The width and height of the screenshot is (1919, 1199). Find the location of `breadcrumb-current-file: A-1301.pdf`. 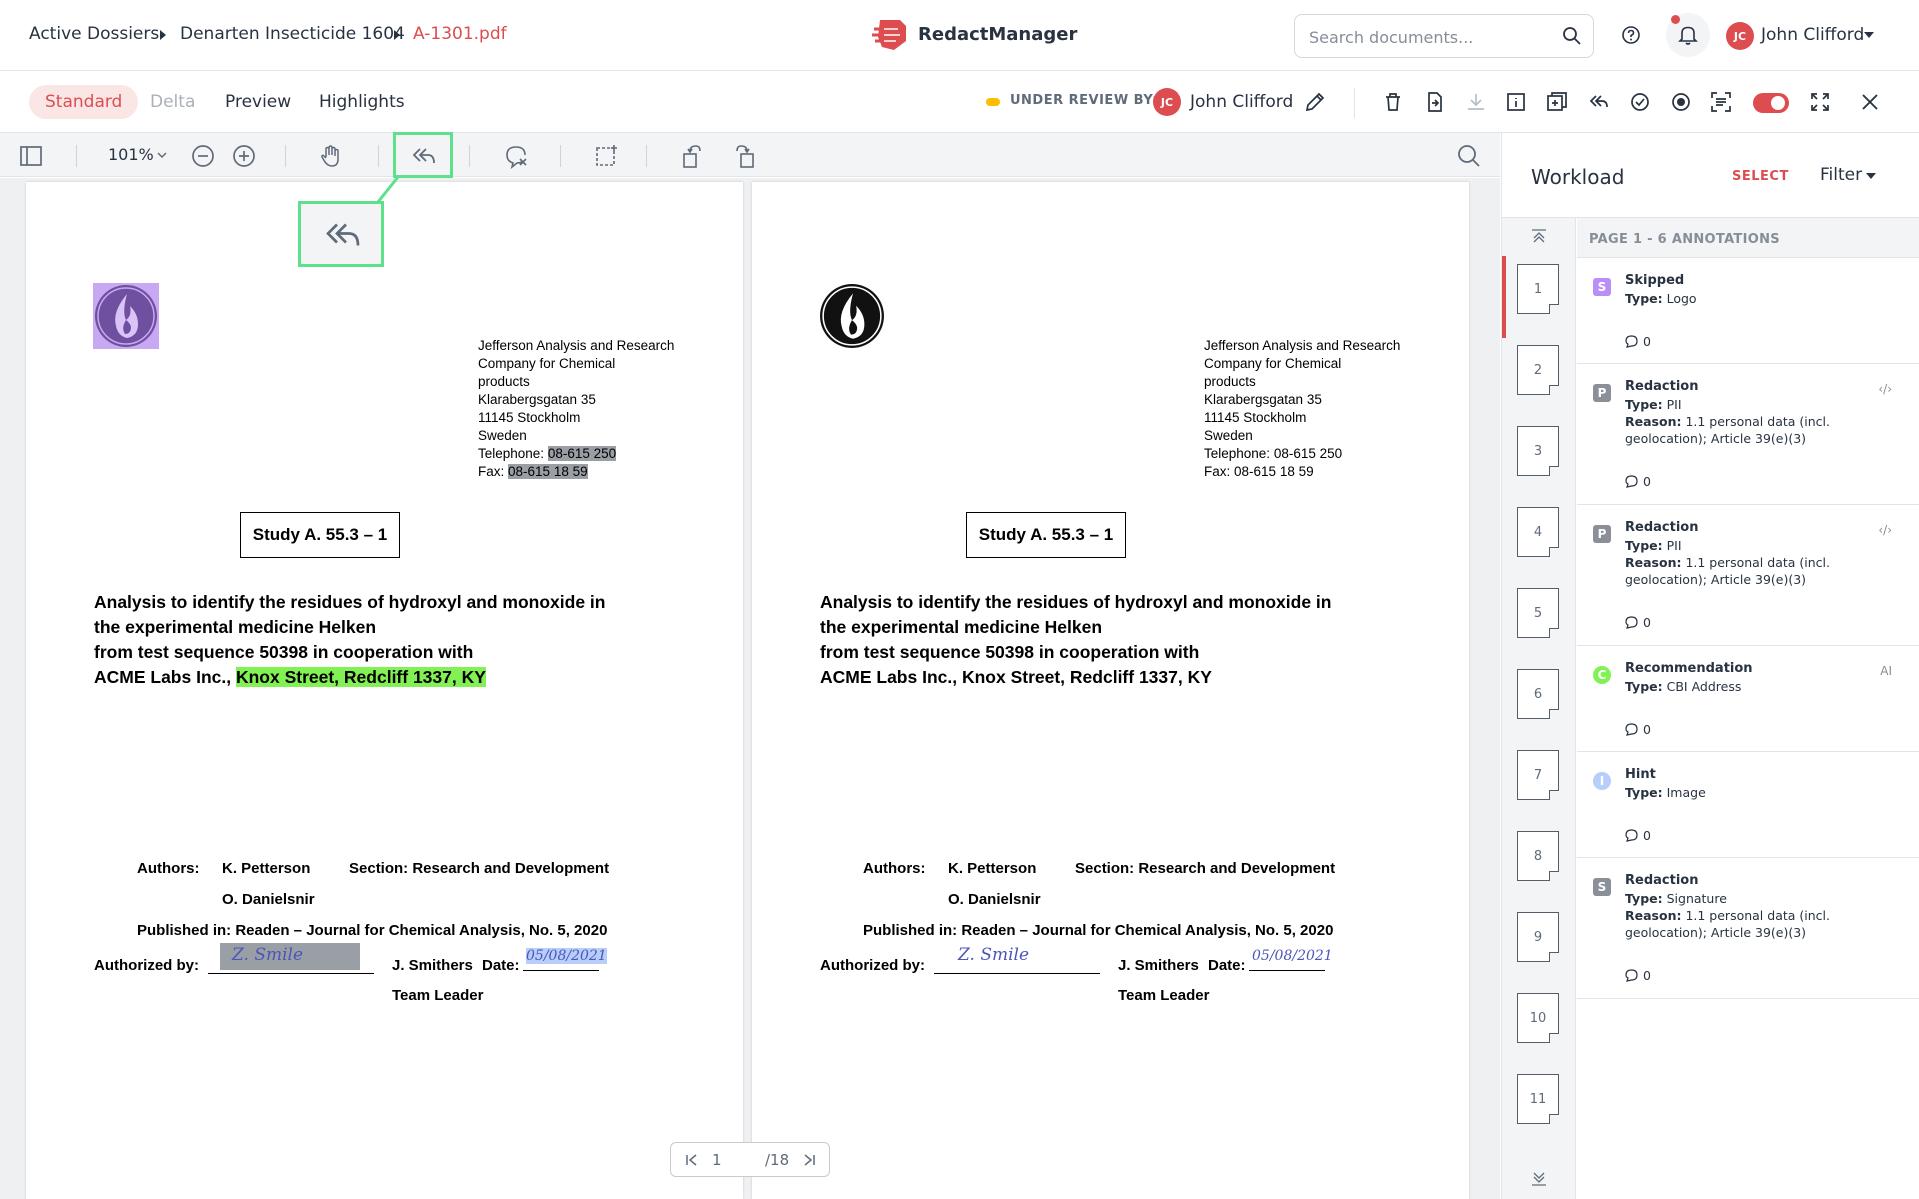

breadcrumb-current-file: A-1301.pdf is located at coordinates (460, 34).